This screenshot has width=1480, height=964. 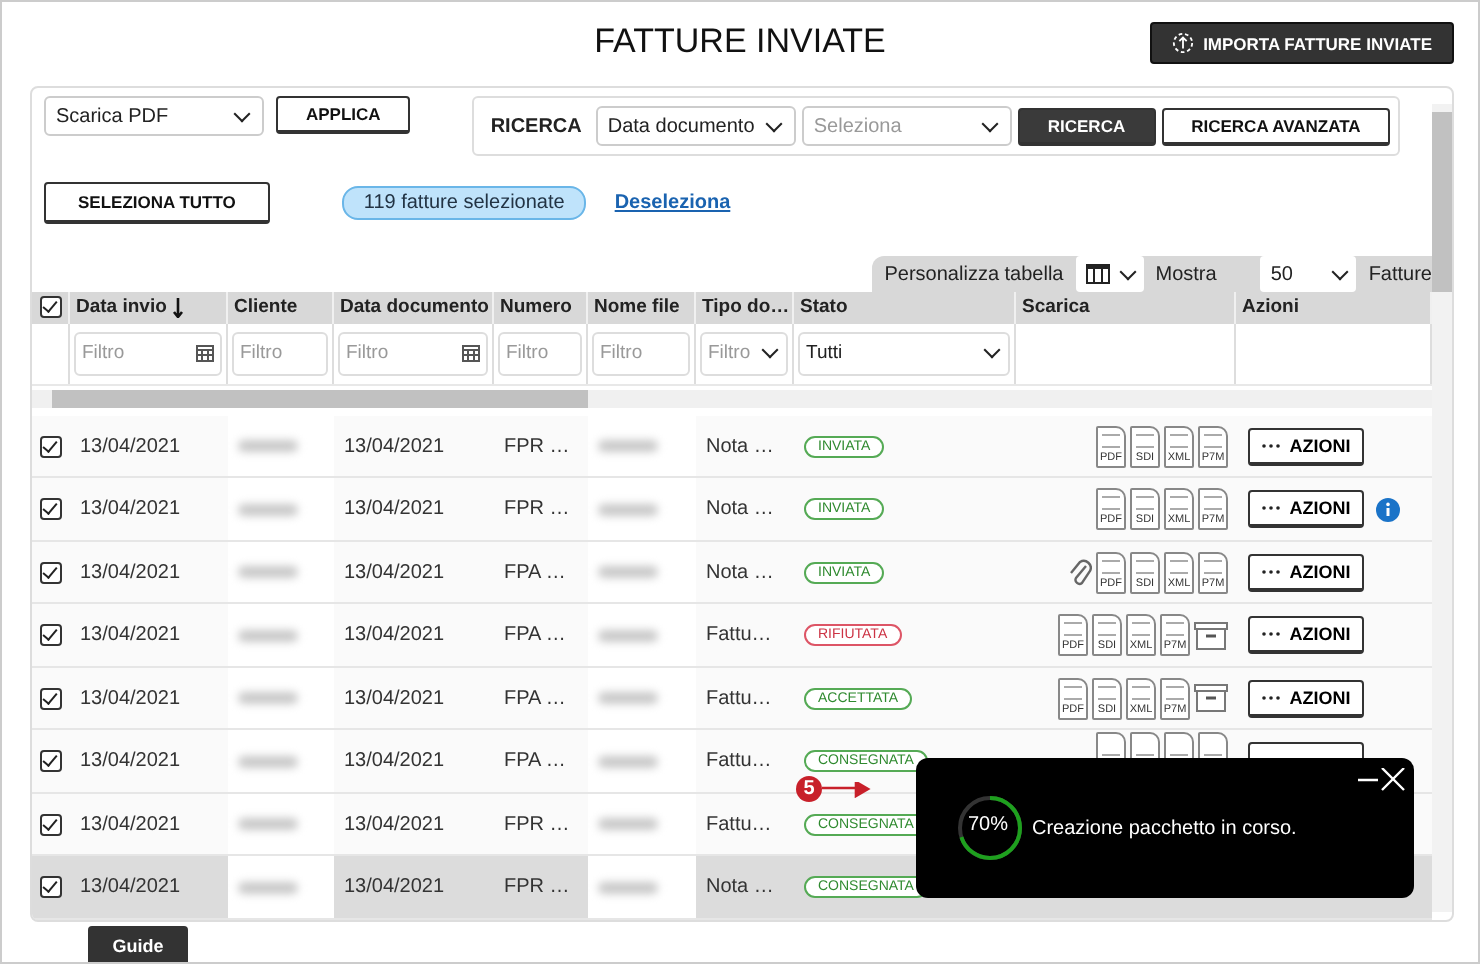 What do you see at coordinates (536, 307) in the screenshot?
I see `column-header: Numero` at bounding box center [536, 307].